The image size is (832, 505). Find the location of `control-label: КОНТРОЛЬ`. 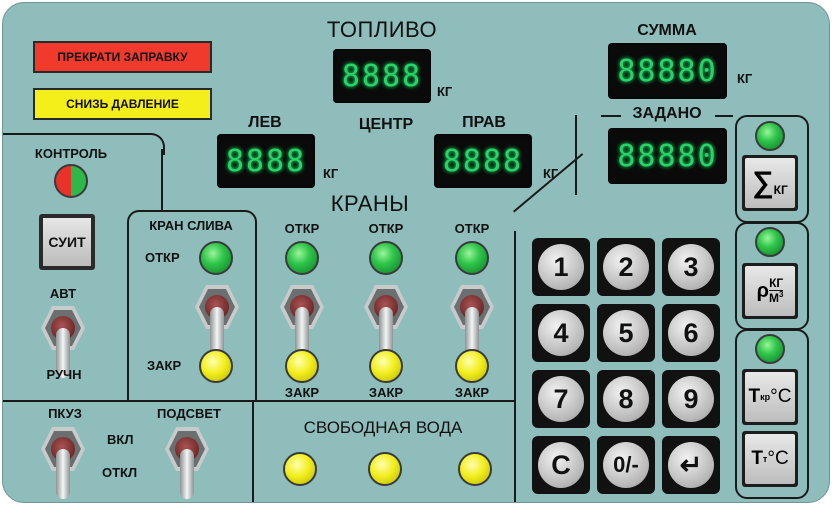

control-label: КОНТРОЛЬ is located at coordinates (71, 153).